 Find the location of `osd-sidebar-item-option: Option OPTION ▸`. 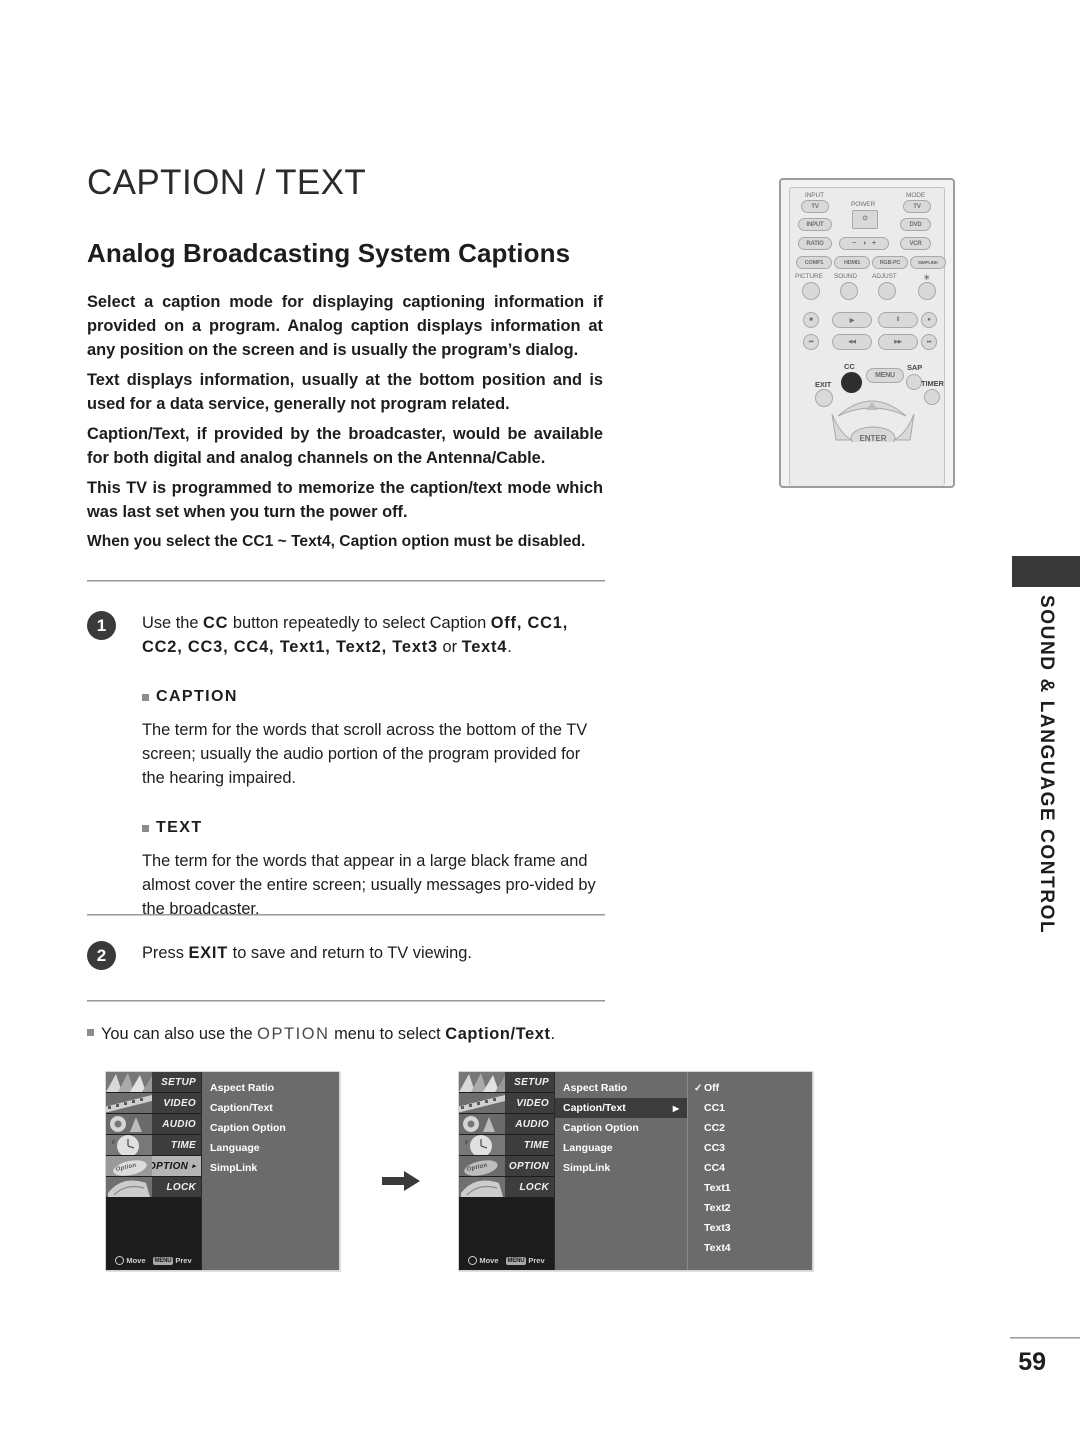

osd-sidebar-item-option: Option OPTION ▸ is located at coordinates (153, 1166).